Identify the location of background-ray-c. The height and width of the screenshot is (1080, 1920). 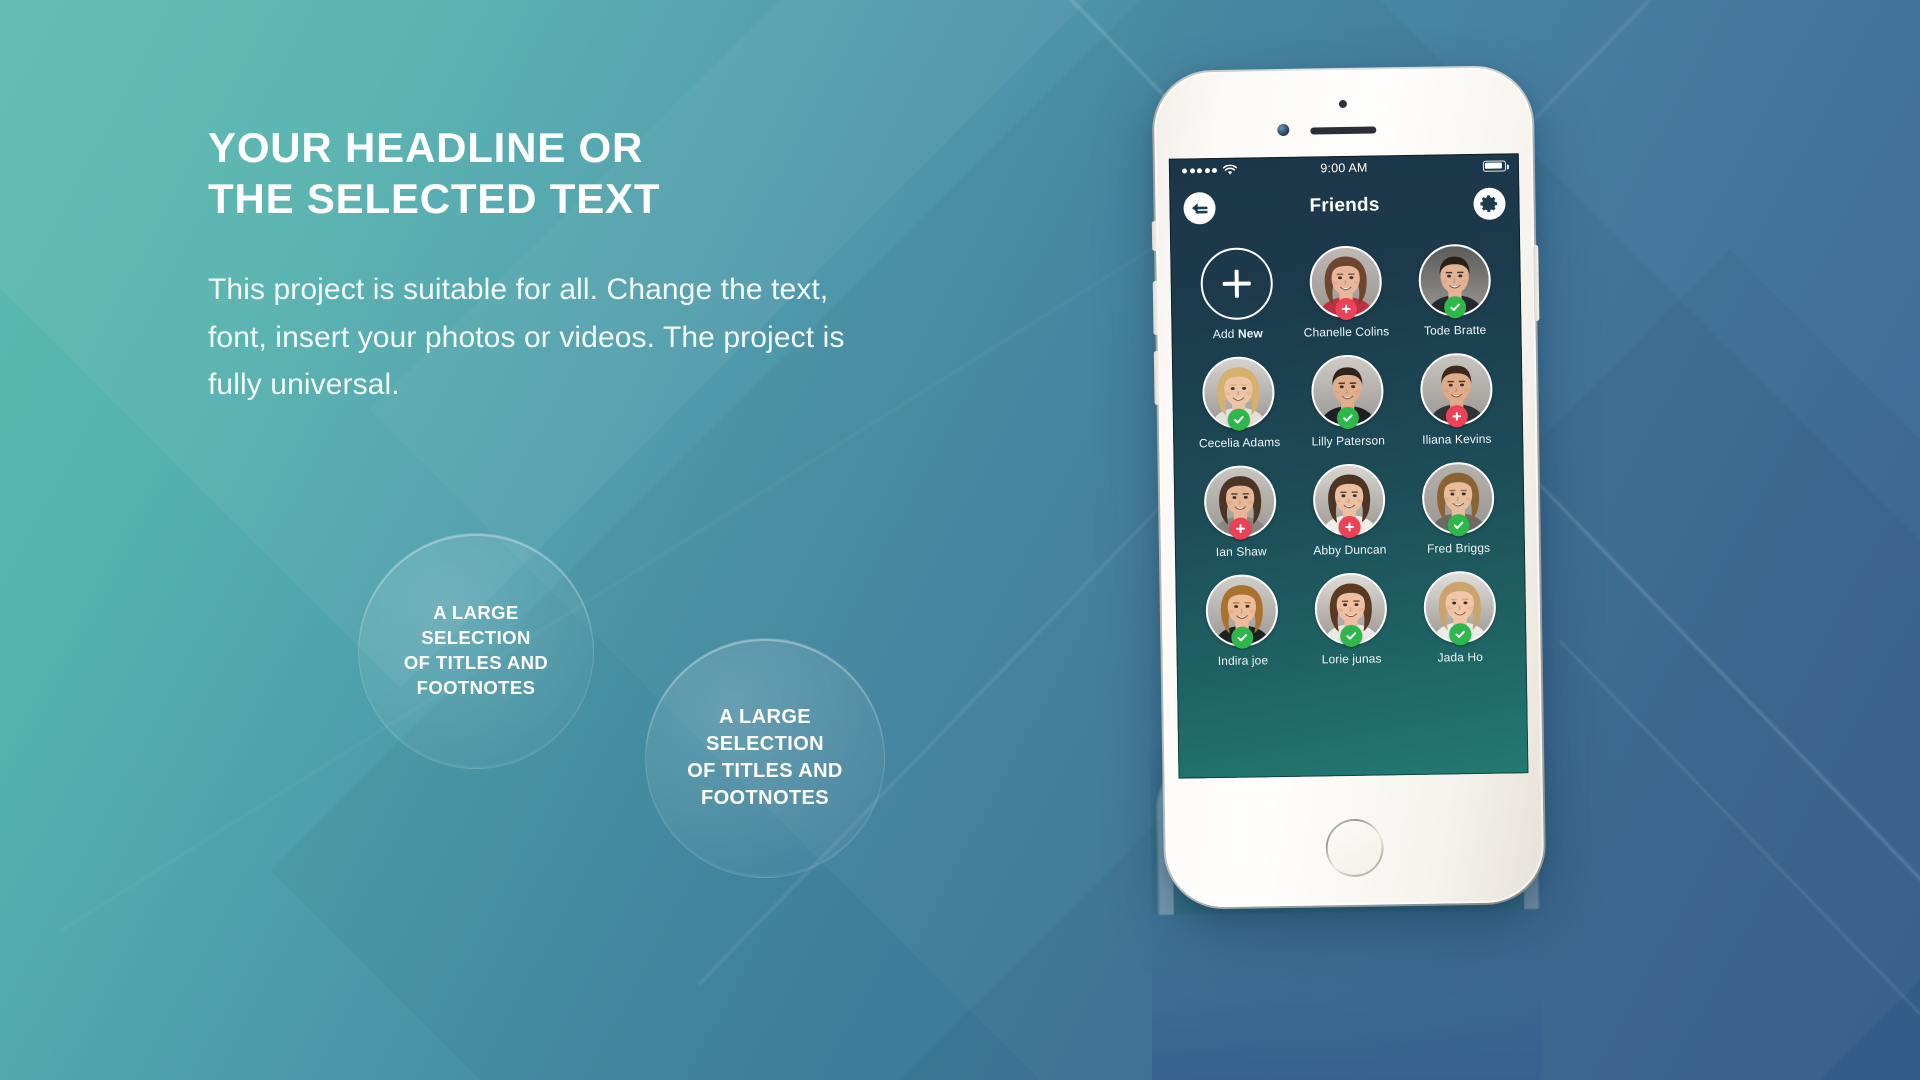
(1739, 860).